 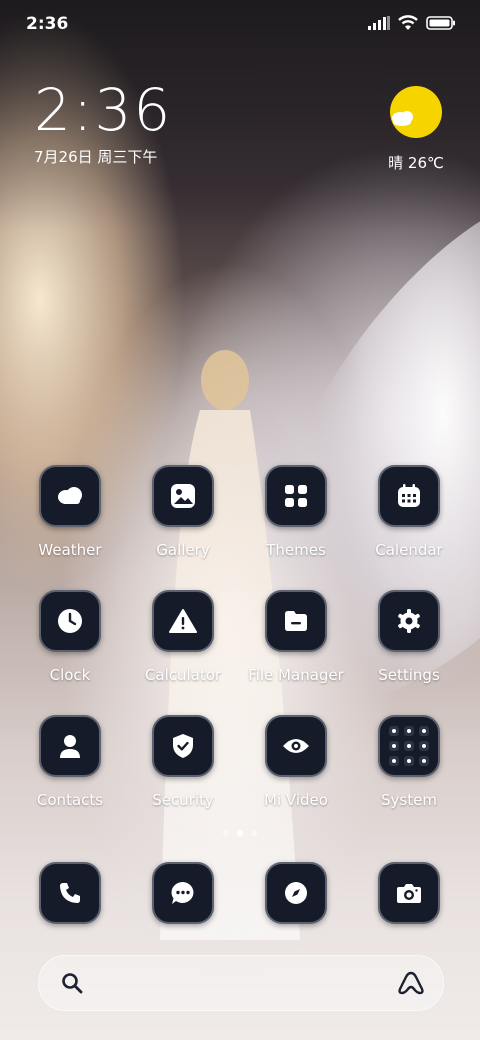 I want to click on page-indicator, so click(x=240, y=833).